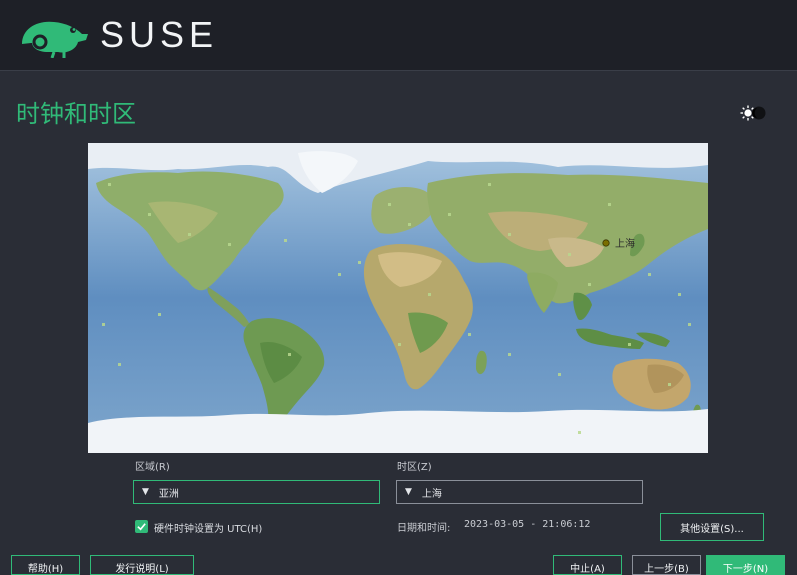  Describe the element at coordinates (45, 565) in the screenshot. I see `help-button: 帮助(H)` at that location.